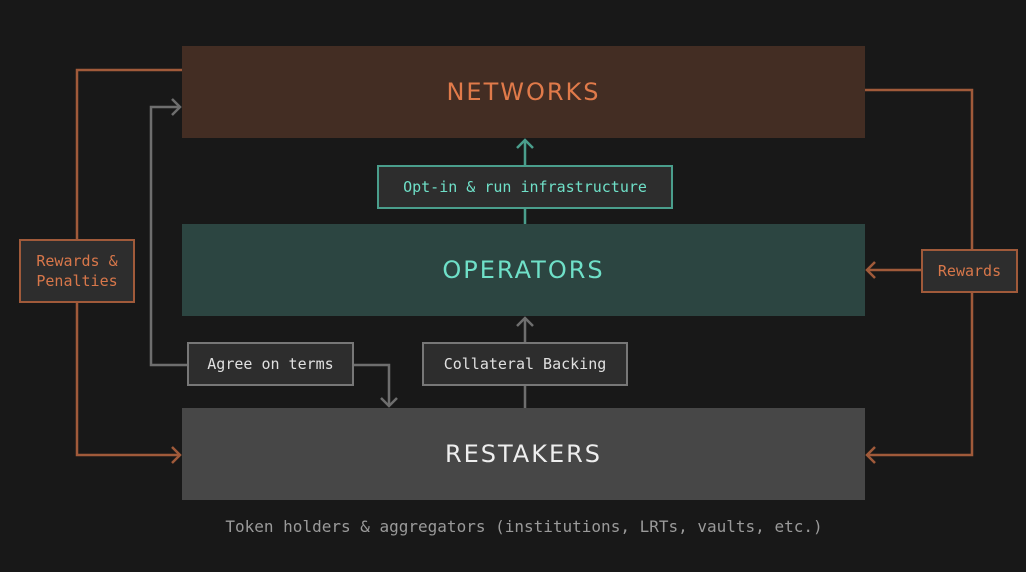 The width and height of the screenshot is (1026, 572). I want to click on restakers-node: RESTAKERS, so click(523, 454).